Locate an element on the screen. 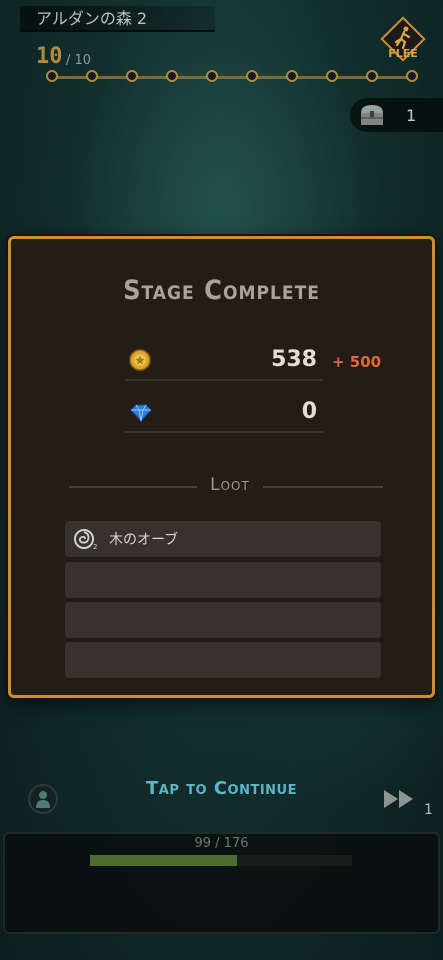  svg-text: 2 is located at coordinates (95, 546).